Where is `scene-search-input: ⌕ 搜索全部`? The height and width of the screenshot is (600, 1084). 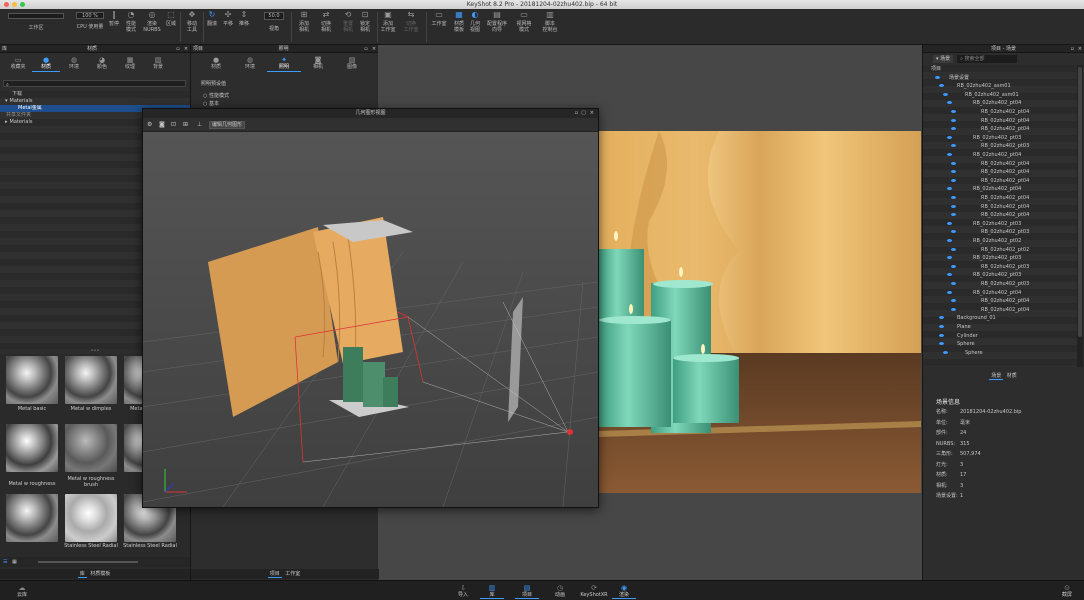
scene-search-input: ⌕ 搜索全部 is located at coordinates (987, 59).